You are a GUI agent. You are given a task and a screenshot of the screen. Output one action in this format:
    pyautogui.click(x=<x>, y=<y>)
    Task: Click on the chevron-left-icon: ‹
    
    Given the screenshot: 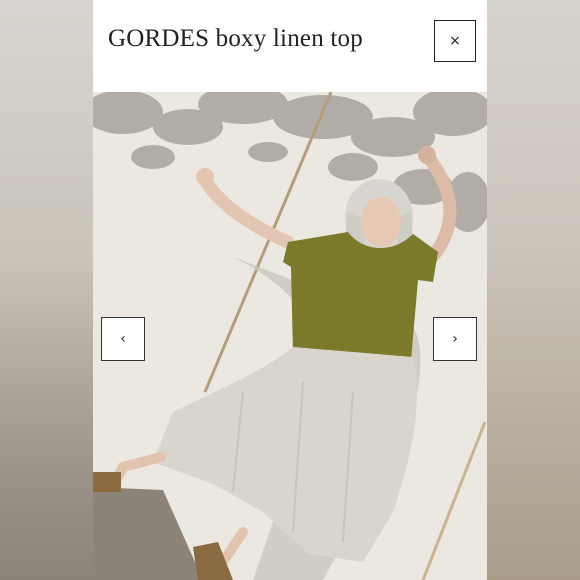 What is the action you would take?
    pyautogui.click(x=123, y=339)
    